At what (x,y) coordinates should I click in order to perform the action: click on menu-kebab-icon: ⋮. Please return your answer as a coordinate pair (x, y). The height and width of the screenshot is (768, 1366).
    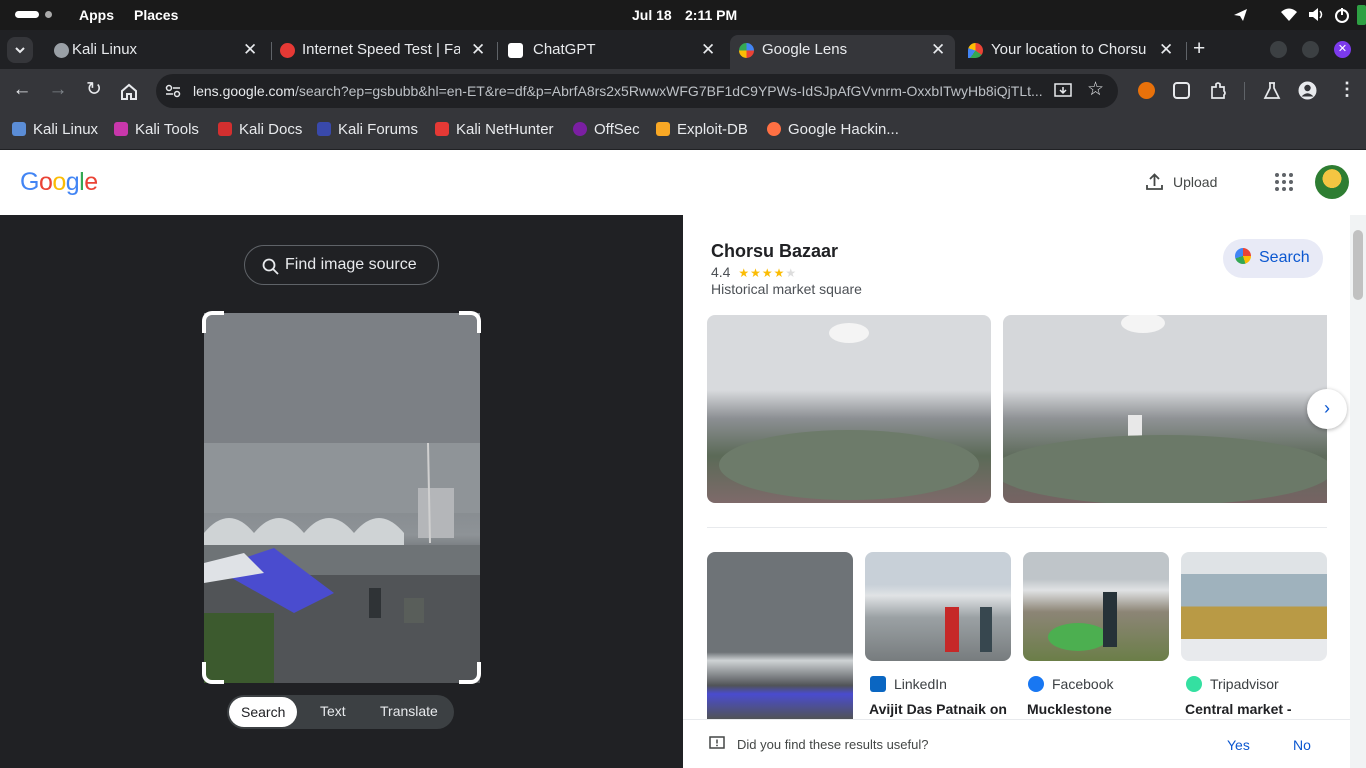
    Looking at the image, I should click on (1347, 89).